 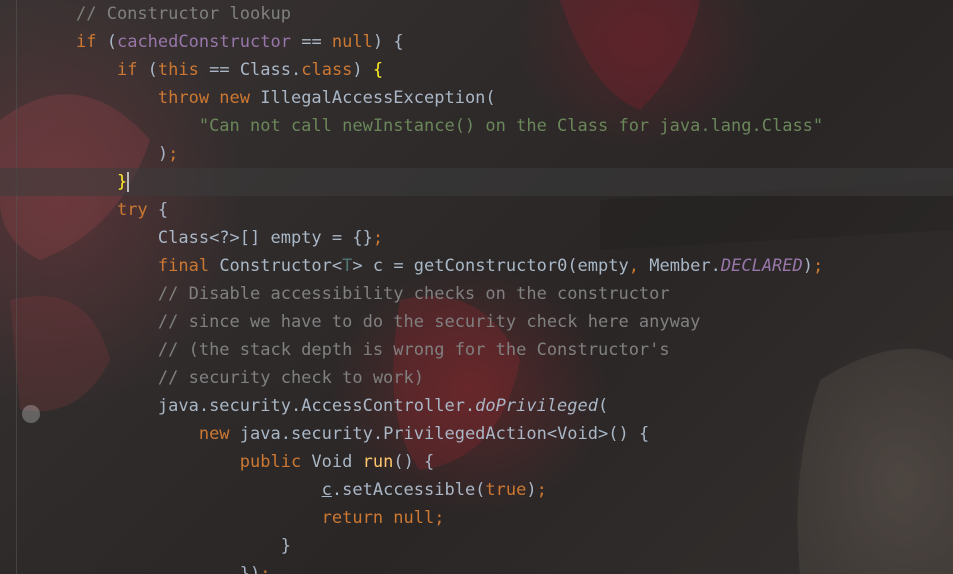 I want to click on code-token: this, so click(x=178, y=70).